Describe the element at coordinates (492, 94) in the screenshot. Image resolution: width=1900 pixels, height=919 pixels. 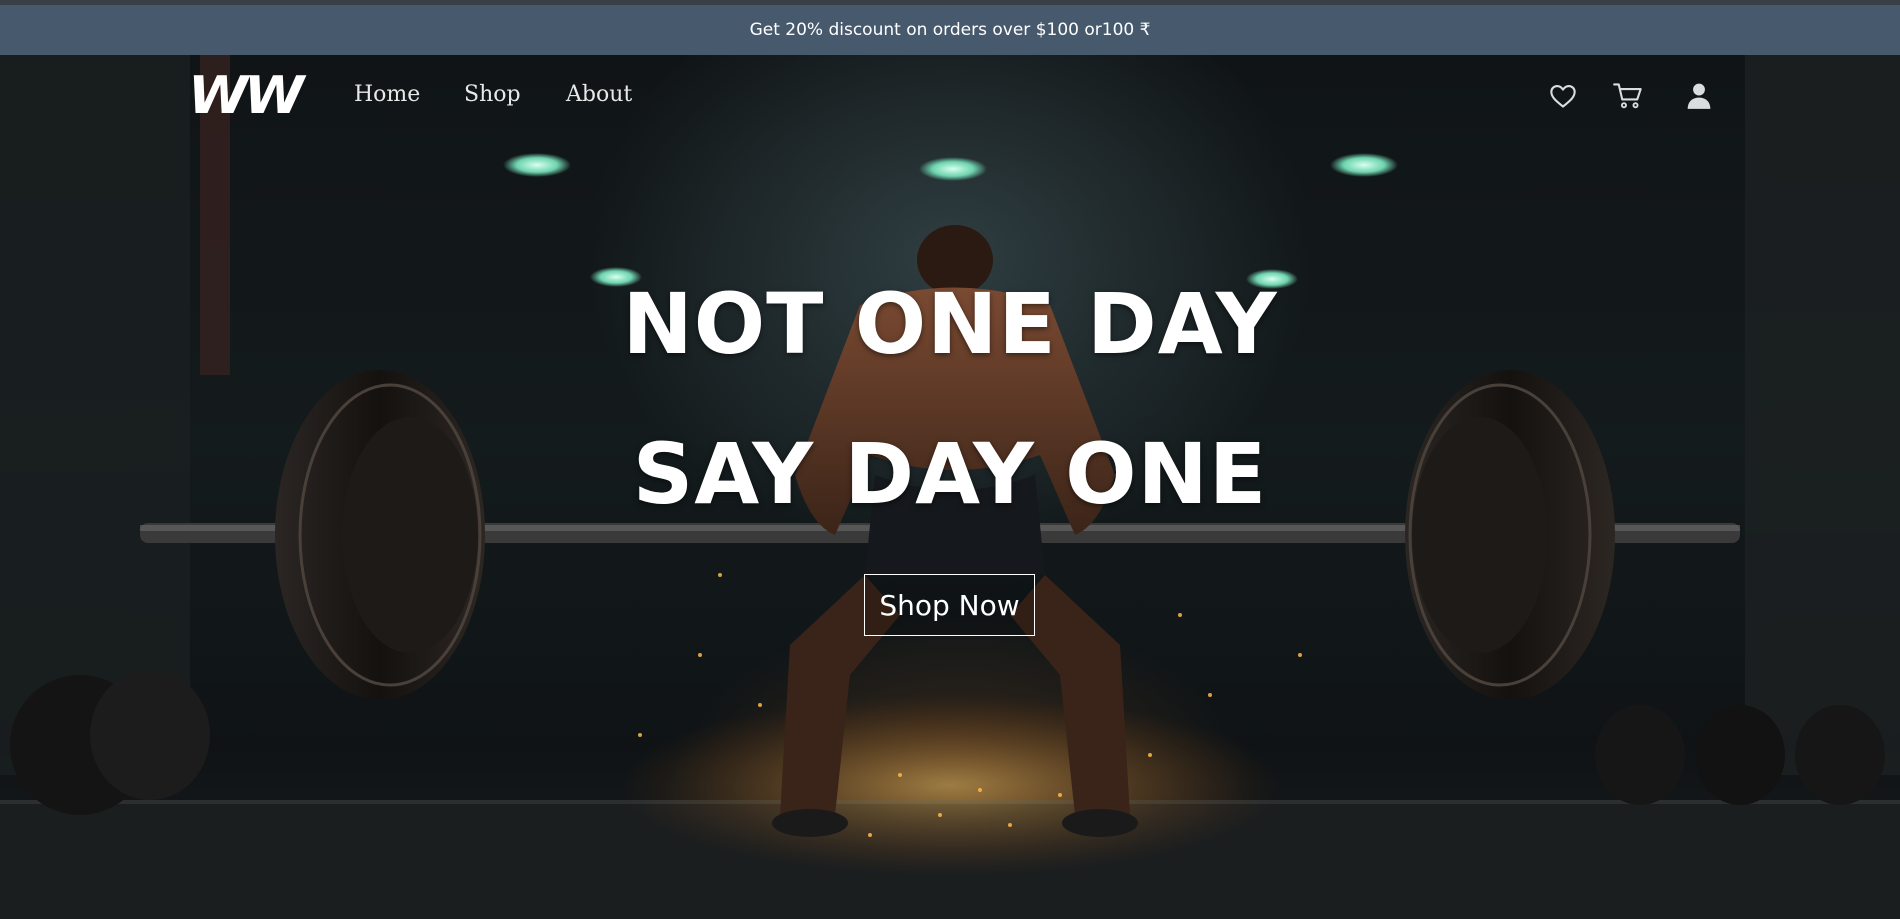
I see `nav-link-shop: Shop` at that location.